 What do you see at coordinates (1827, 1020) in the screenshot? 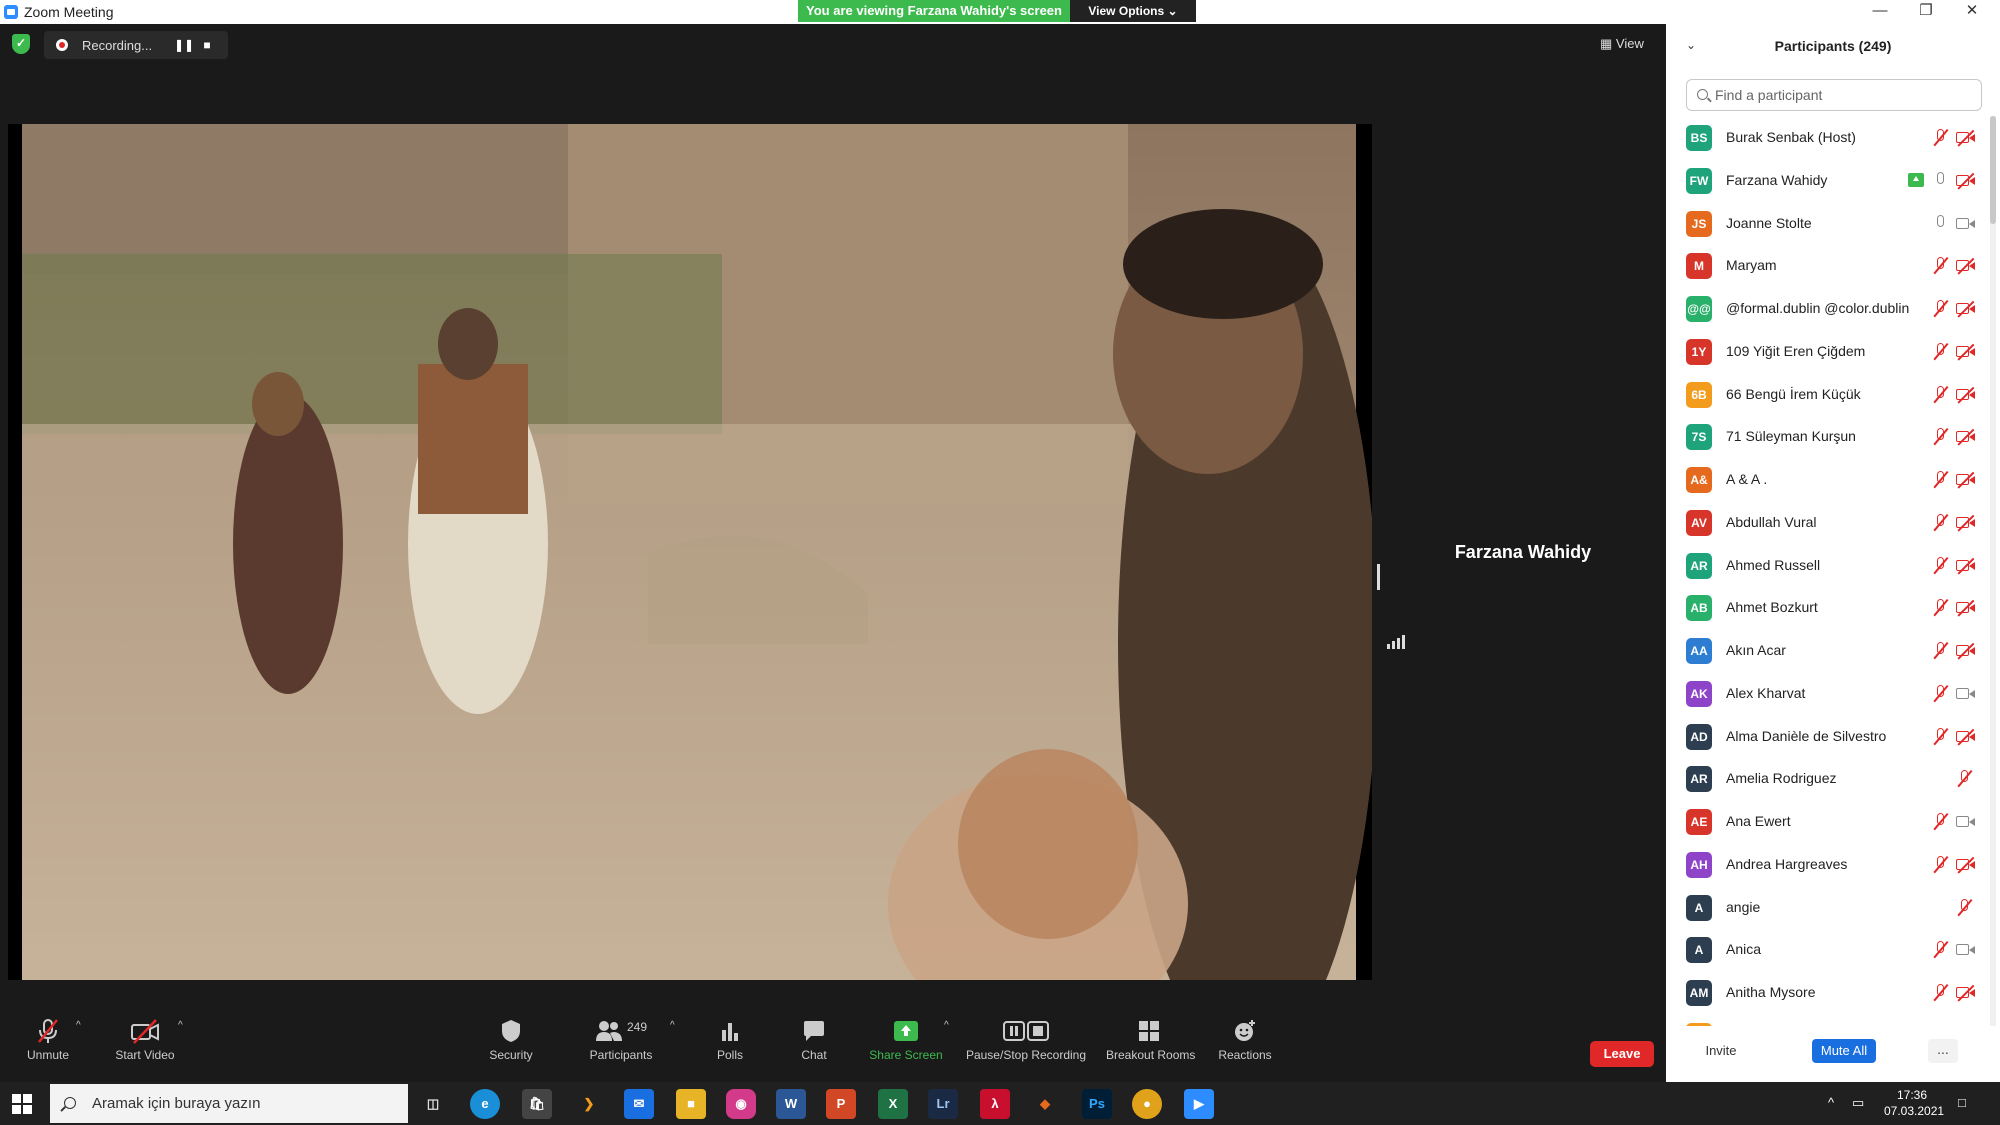
I see `participant-row` at bounding box center [1827, 1020].